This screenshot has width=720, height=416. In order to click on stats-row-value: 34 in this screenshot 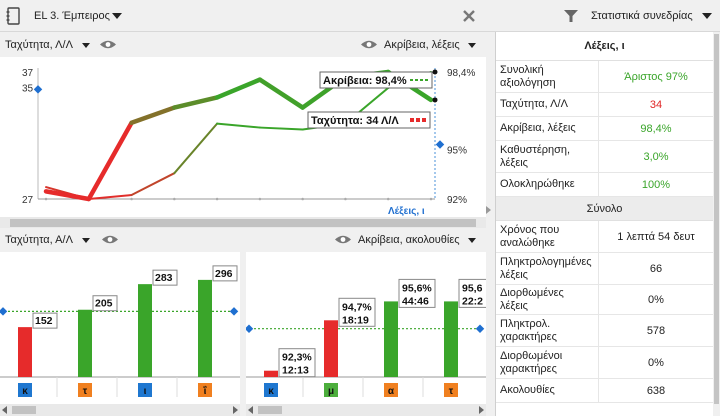, I will do `click(656, 104)`.